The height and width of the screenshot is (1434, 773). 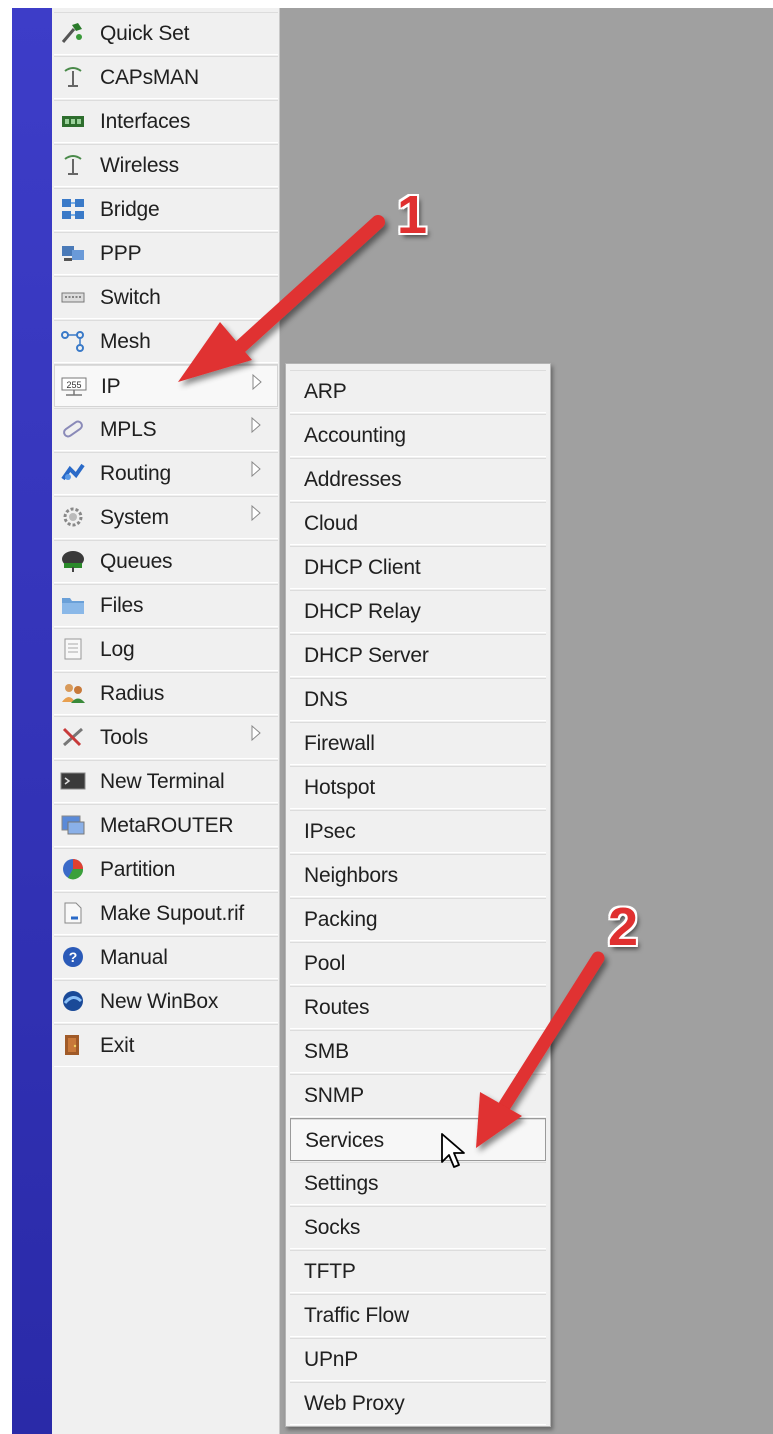 What do you see at coordinates (623, 927) in the screenshot?
I see `step-2-label: 2` at bounding box center [623, 927].